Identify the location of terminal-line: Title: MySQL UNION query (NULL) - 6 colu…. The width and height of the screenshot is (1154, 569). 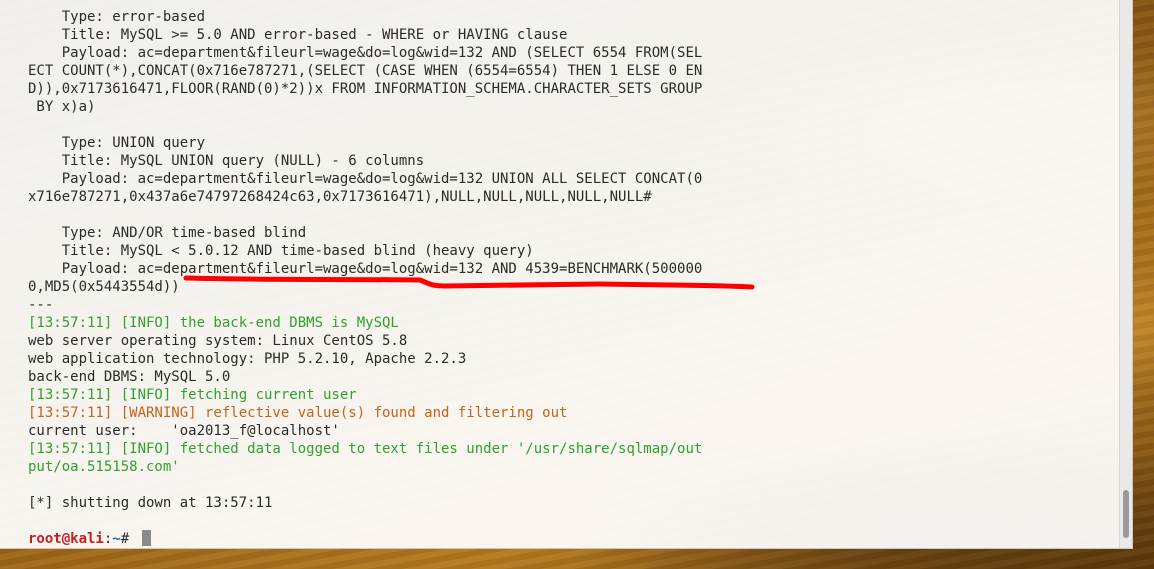
(226, 161).